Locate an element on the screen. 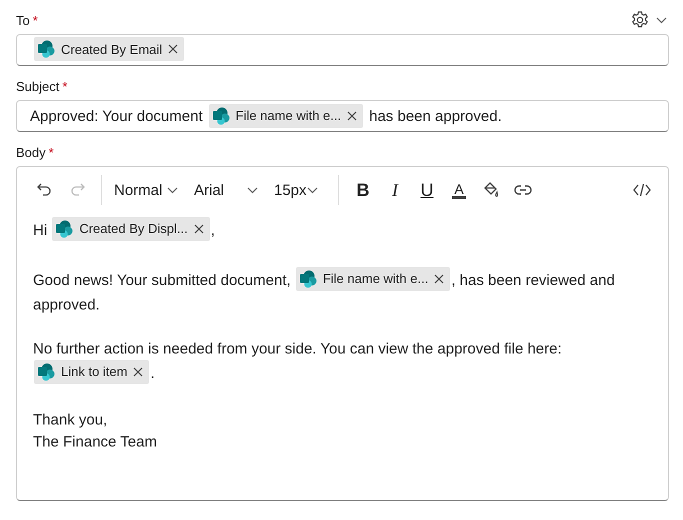  body-text: approved. is located at coordinates (66, 305).